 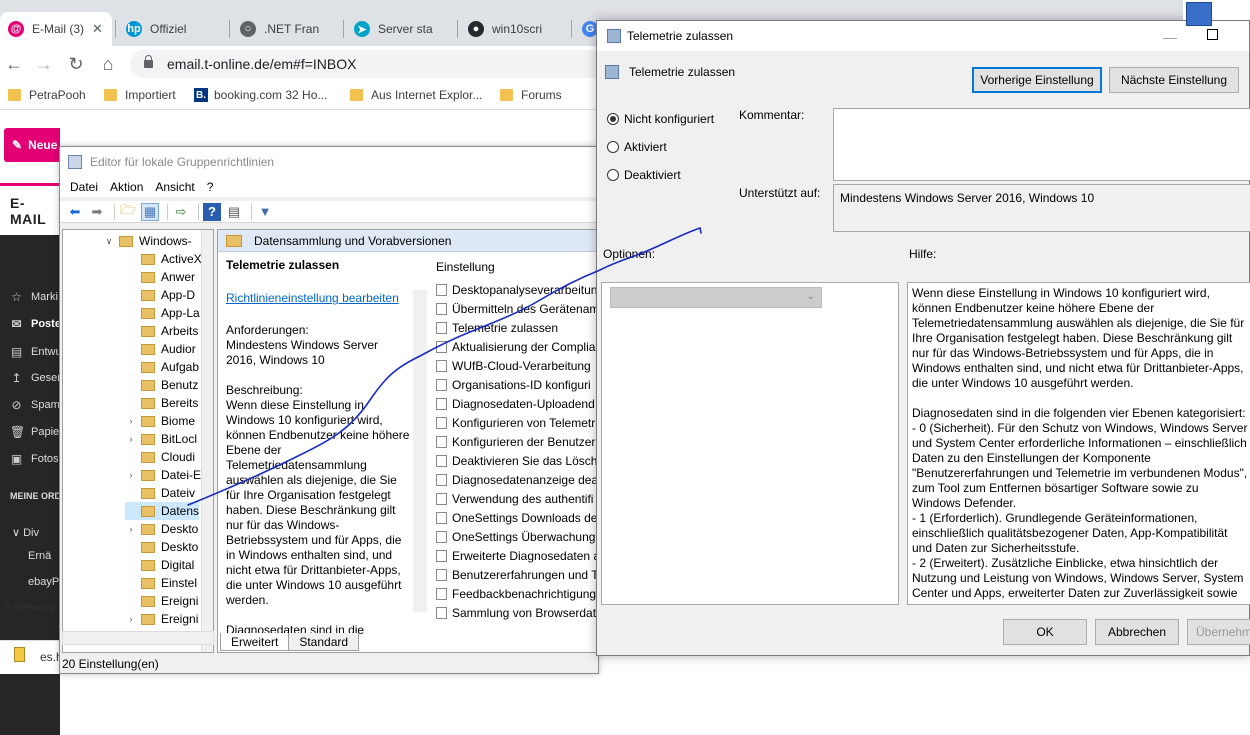 What do you see at coordinates (162, 529) in the screenshot?
I see `tree-node: › Deskto` at bounding box center [162, 529].